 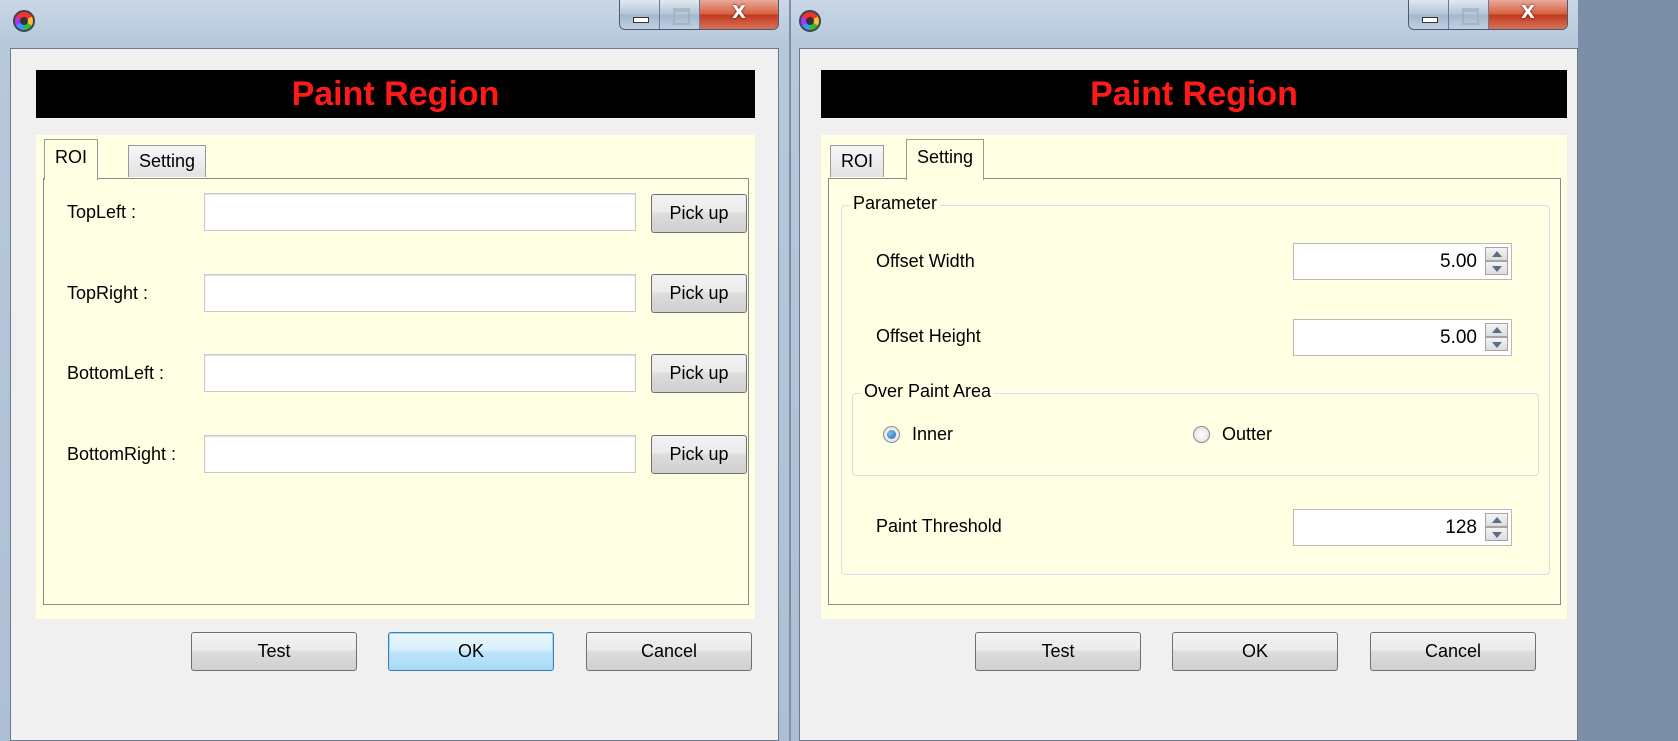 What do you see at coordinates (1402, 261) in the screenshot?
I see `offset-width-spinner: 5.00` at bounding box center [1402, 261].